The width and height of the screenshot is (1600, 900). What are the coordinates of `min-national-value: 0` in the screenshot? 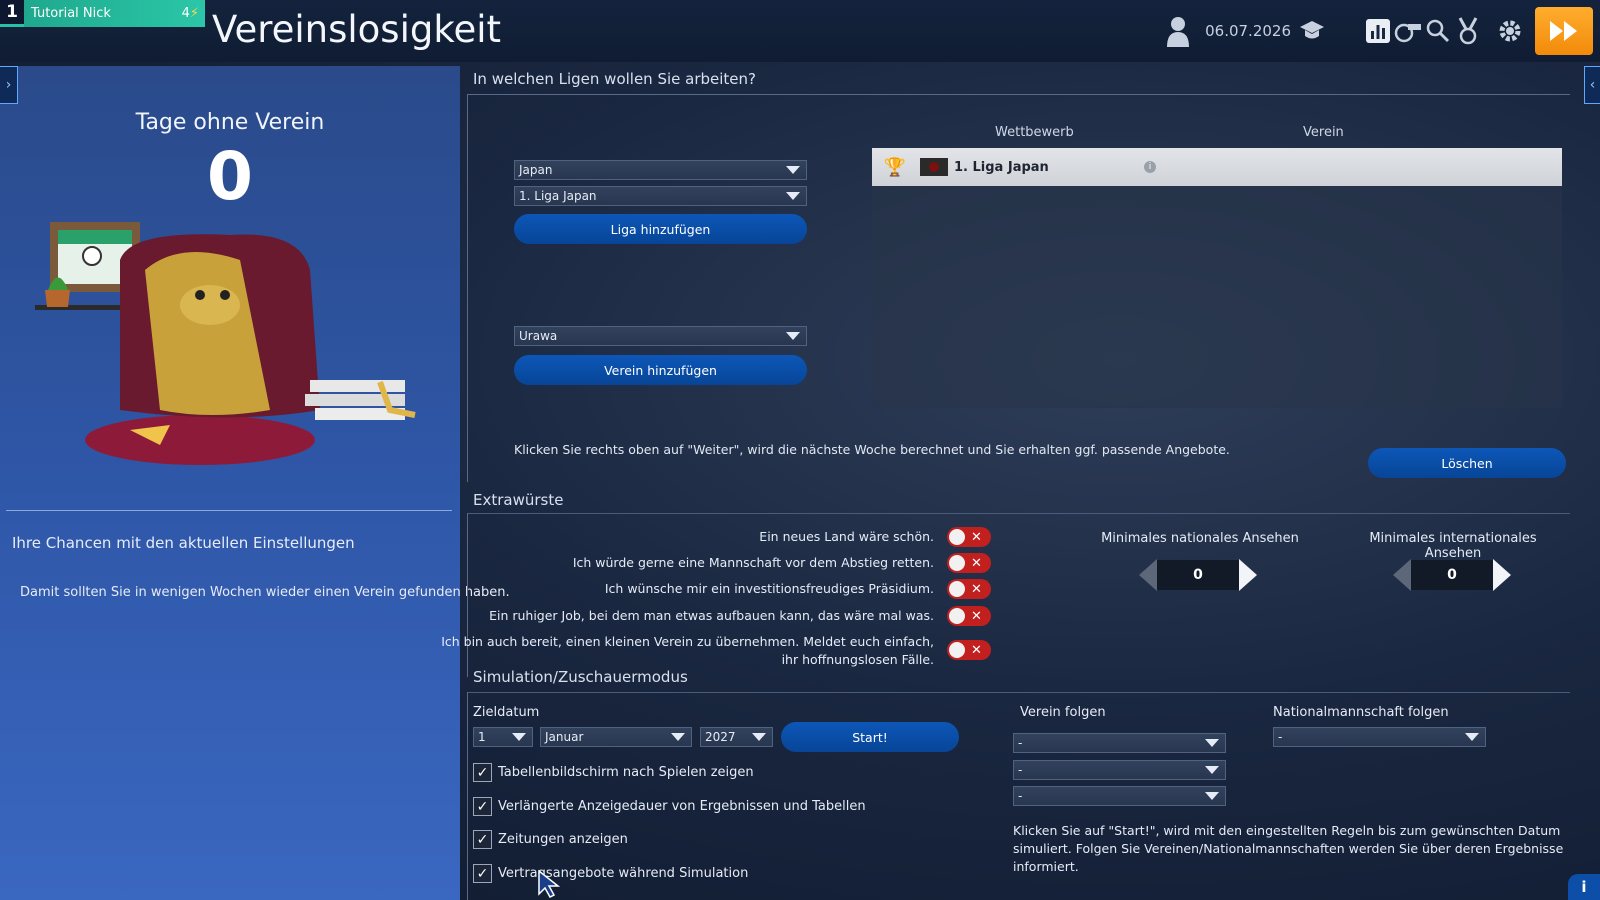 It's located at (1198, 575).